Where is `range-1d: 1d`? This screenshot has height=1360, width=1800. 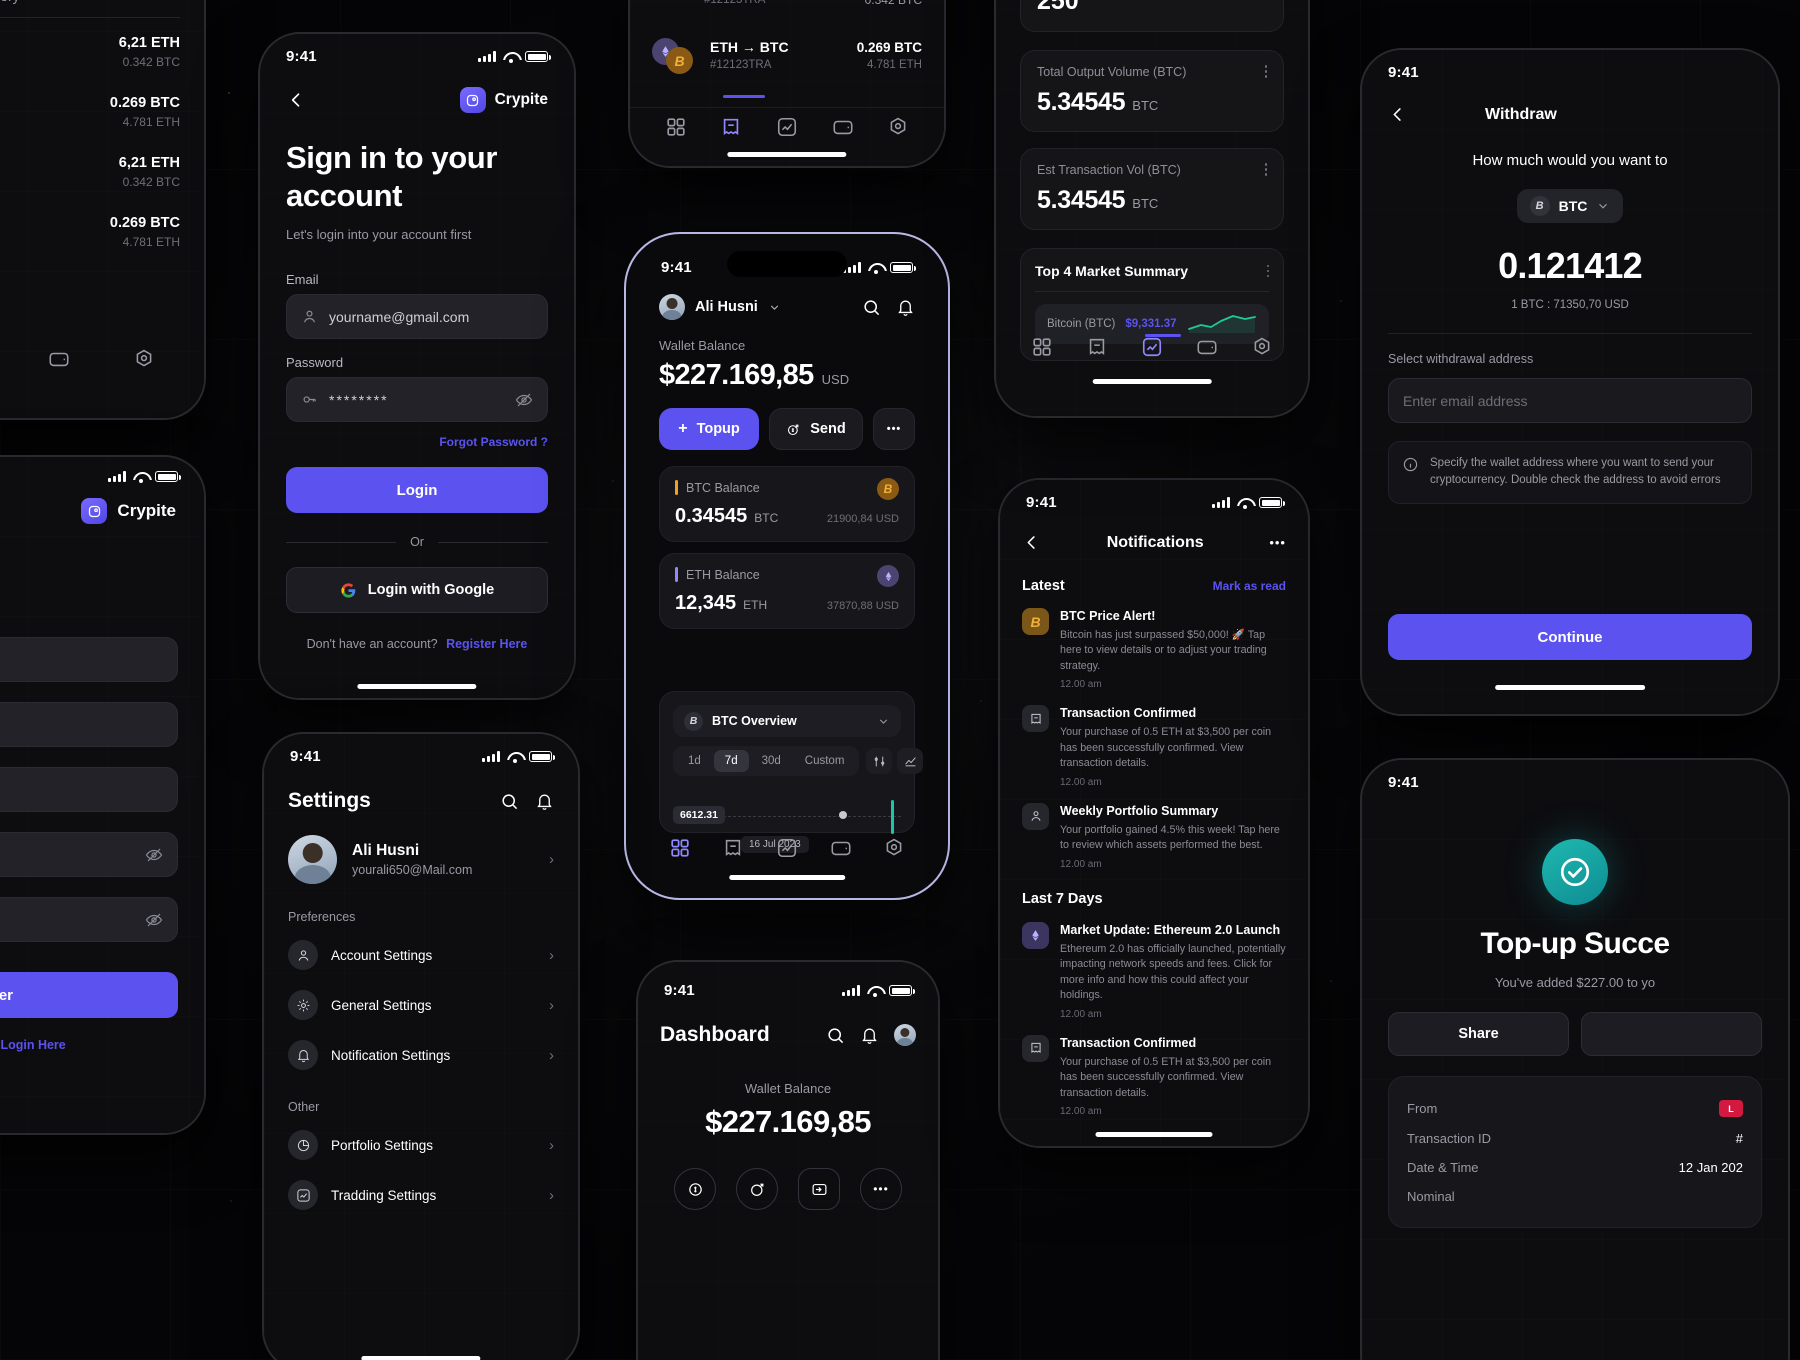 range-1d: 1d is located at coordinates (694, 761).